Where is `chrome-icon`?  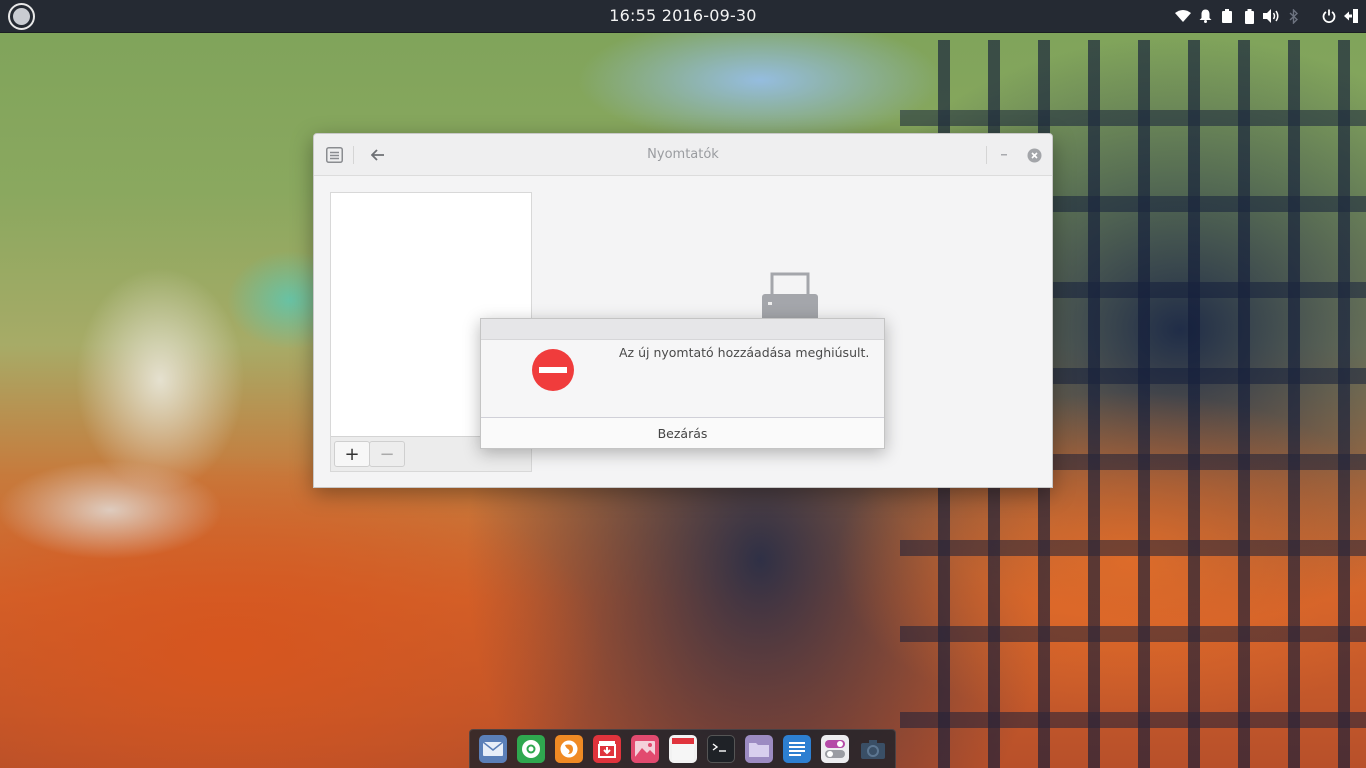
chrome-icon is located at coordinates (531, 749).